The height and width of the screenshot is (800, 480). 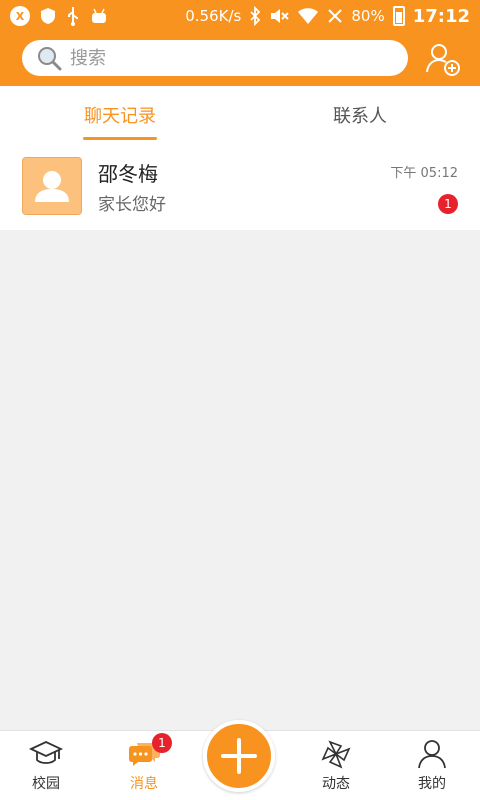 I want to click on tab-contacts: 联系人, so click(x=360, y=115).